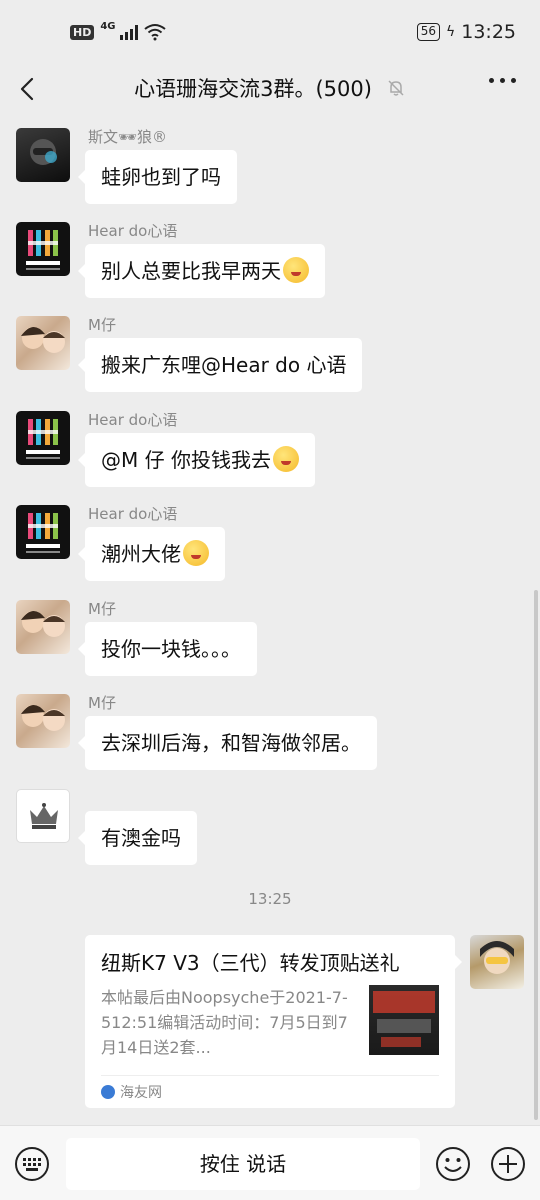  Describe the element at coordinates (108, 1092) in the screenshot. I see `source-logo-icon` at that location.